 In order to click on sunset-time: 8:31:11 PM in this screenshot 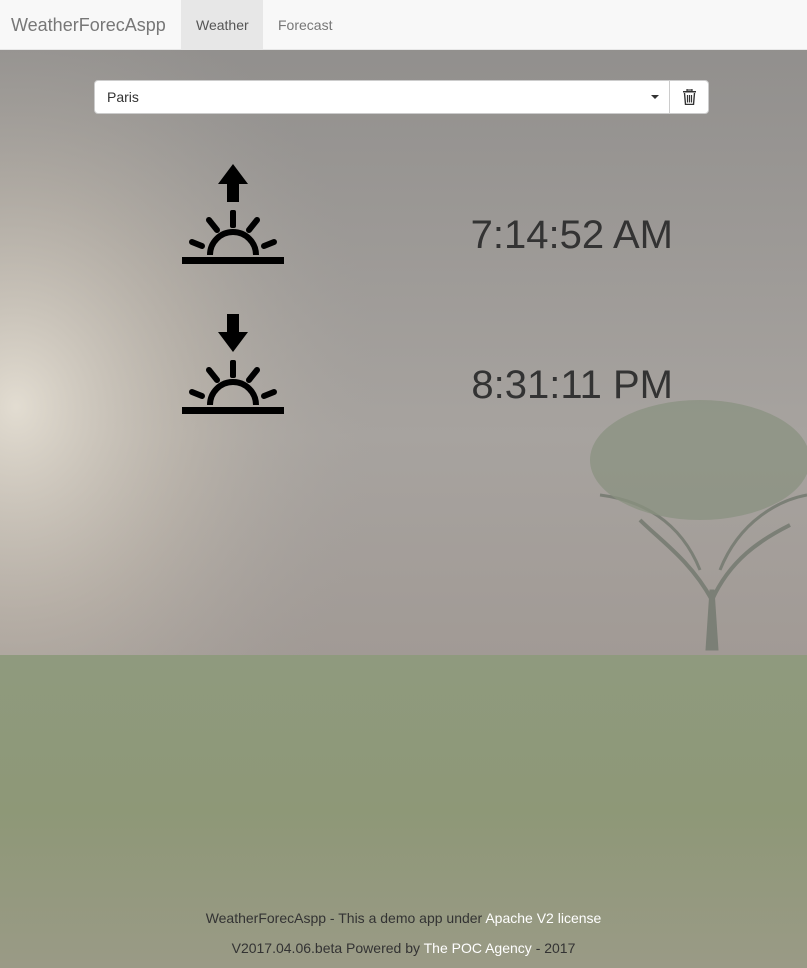, I will do `click(572, 385)`.